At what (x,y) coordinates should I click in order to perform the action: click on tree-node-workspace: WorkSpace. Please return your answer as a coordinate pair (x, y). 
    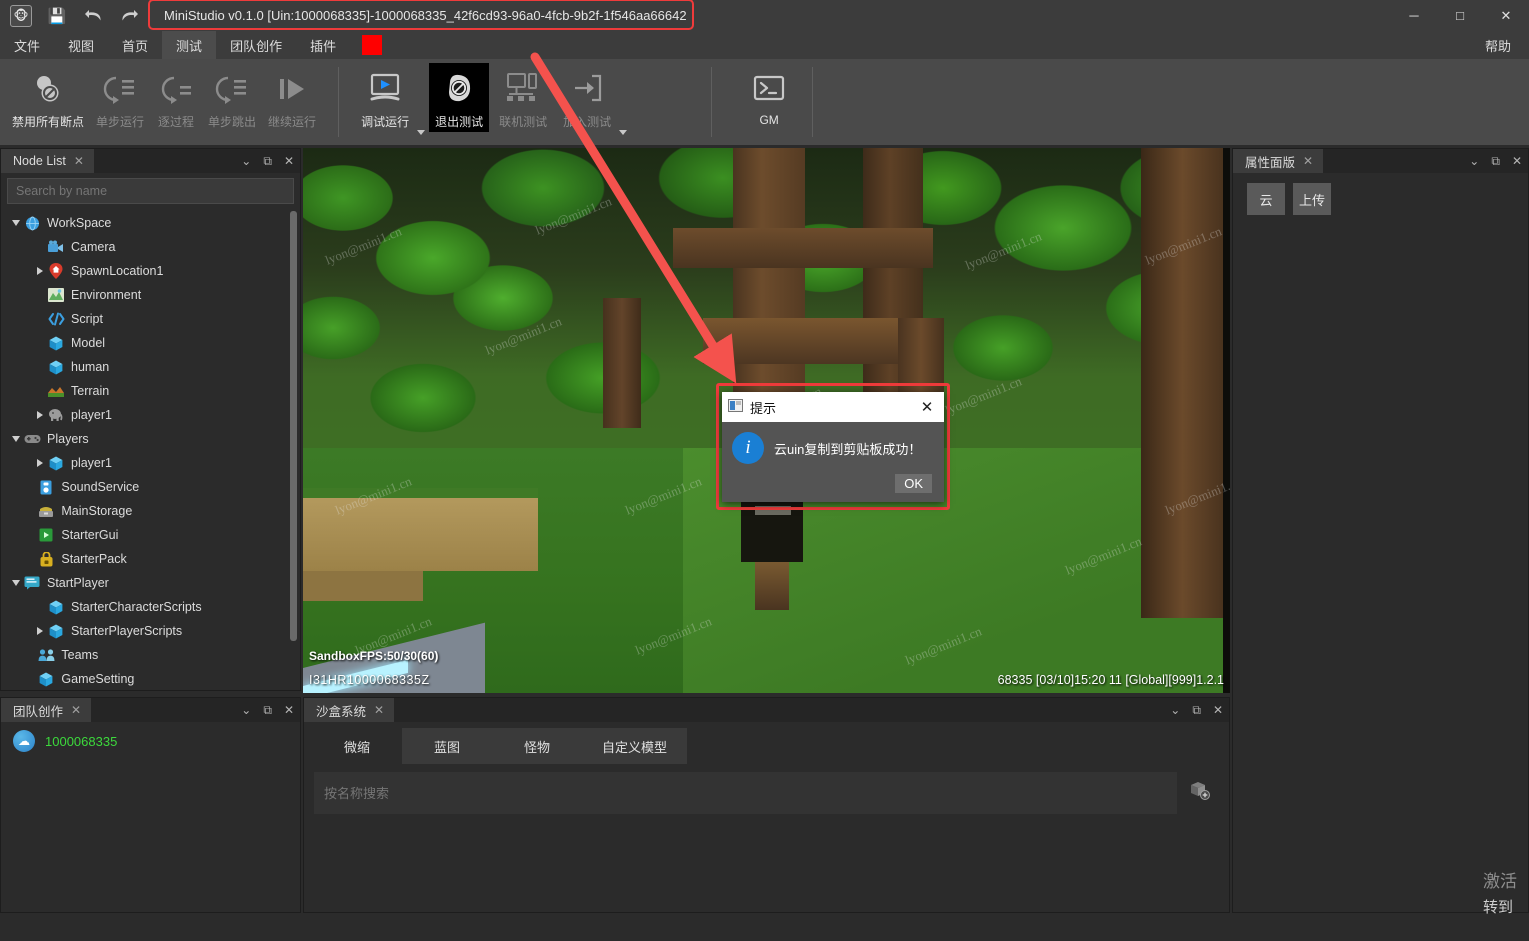
    Looking at the image, I should click on (150, 223).